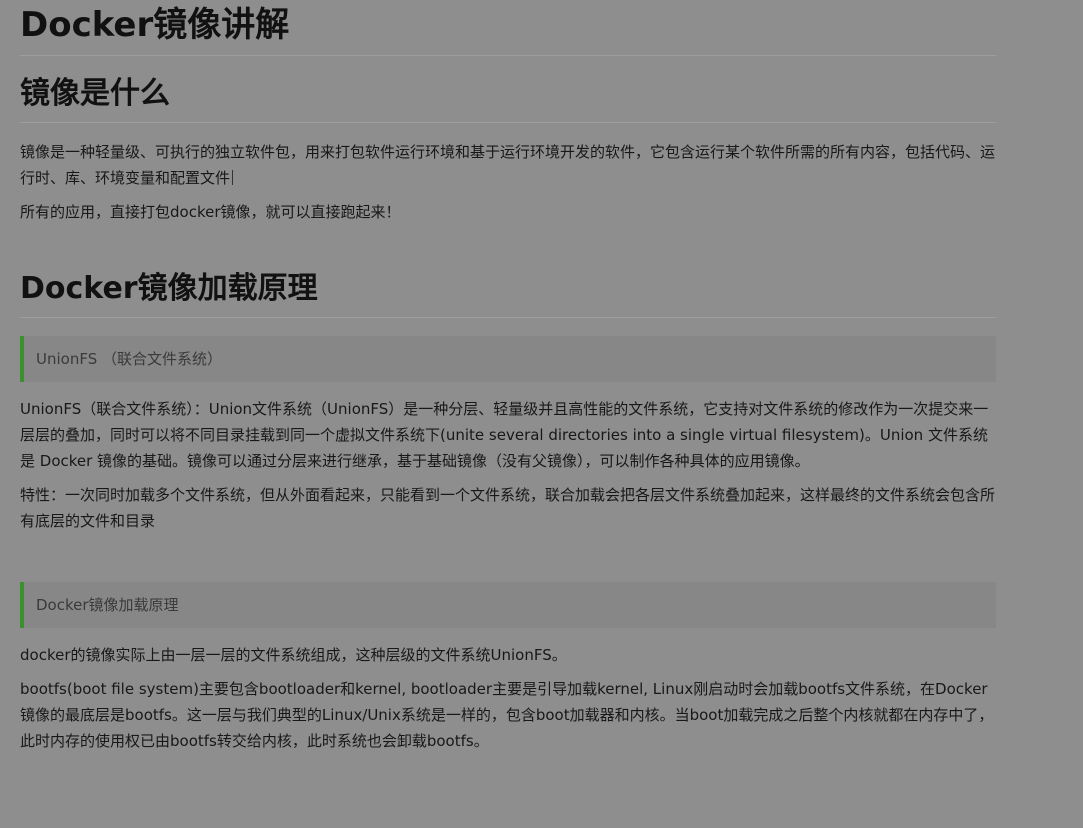 The height and width of the screenshot is (828, 1083). Describe the element at coordinates (508, 28) in the screenshot. I see `page-title: Docker镜像讲解` at that location.